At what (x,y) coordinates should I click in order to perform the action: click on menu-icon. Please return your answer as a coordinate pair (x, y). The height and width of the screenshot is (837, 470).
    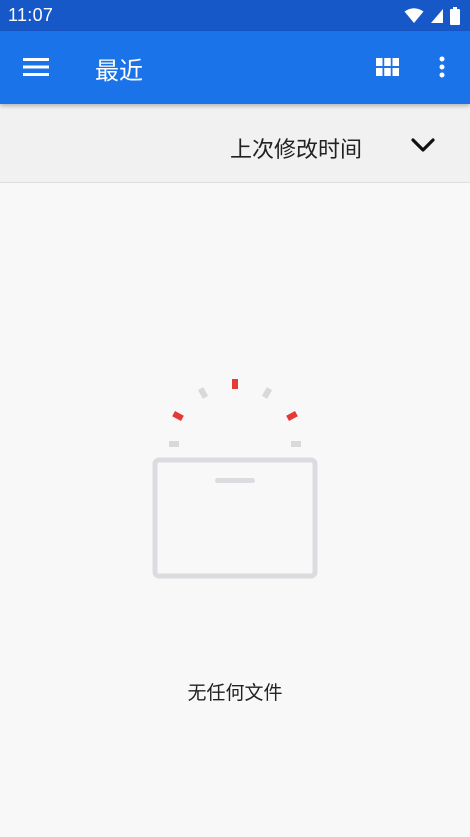
    Looking at the image, I should click on (36, 67).